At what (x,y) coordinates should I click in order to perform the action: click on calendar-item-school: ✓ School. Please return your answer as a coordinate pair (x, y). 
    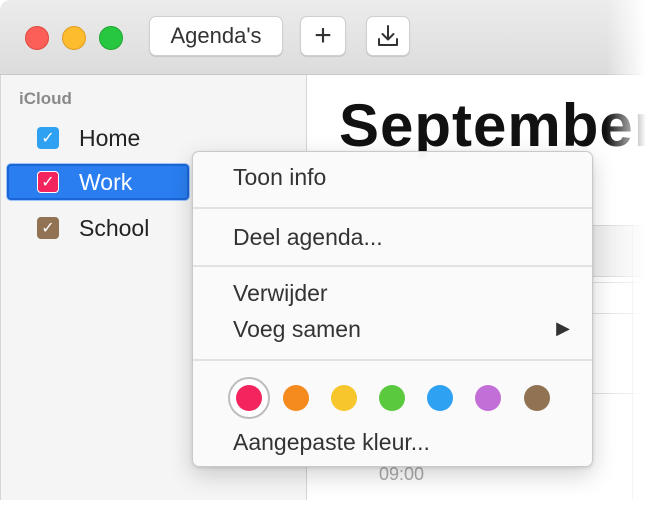
    Looking at the image, I should click on (98, 228).